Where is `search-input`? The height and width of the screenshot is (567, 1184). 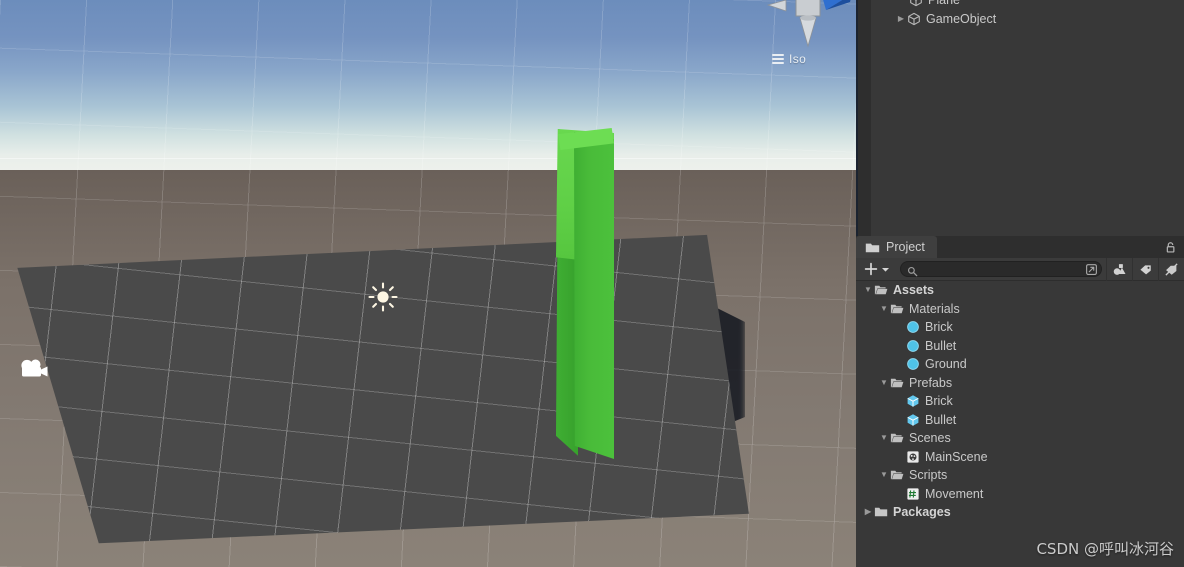
search-input is located at coordinates (1001, 269).